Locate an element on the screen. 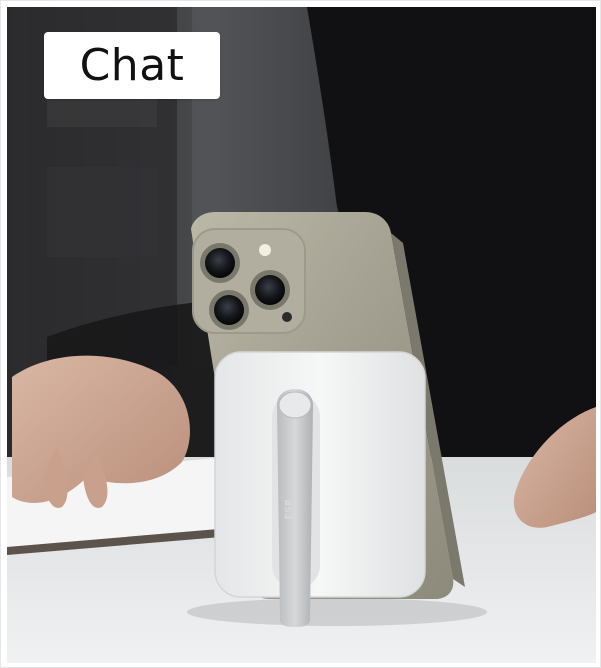 The image size is (601, 668). chat-badge-label: Chat is located at coordinates (132, 65).